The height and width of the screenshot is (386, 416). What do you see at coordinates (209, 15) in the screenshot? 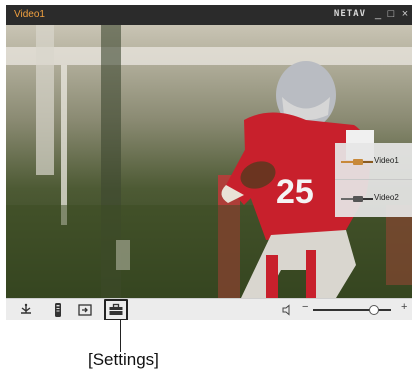
I see `title-bar: Video1 NETAV _ □ ×` at bounding box center [209, 15].